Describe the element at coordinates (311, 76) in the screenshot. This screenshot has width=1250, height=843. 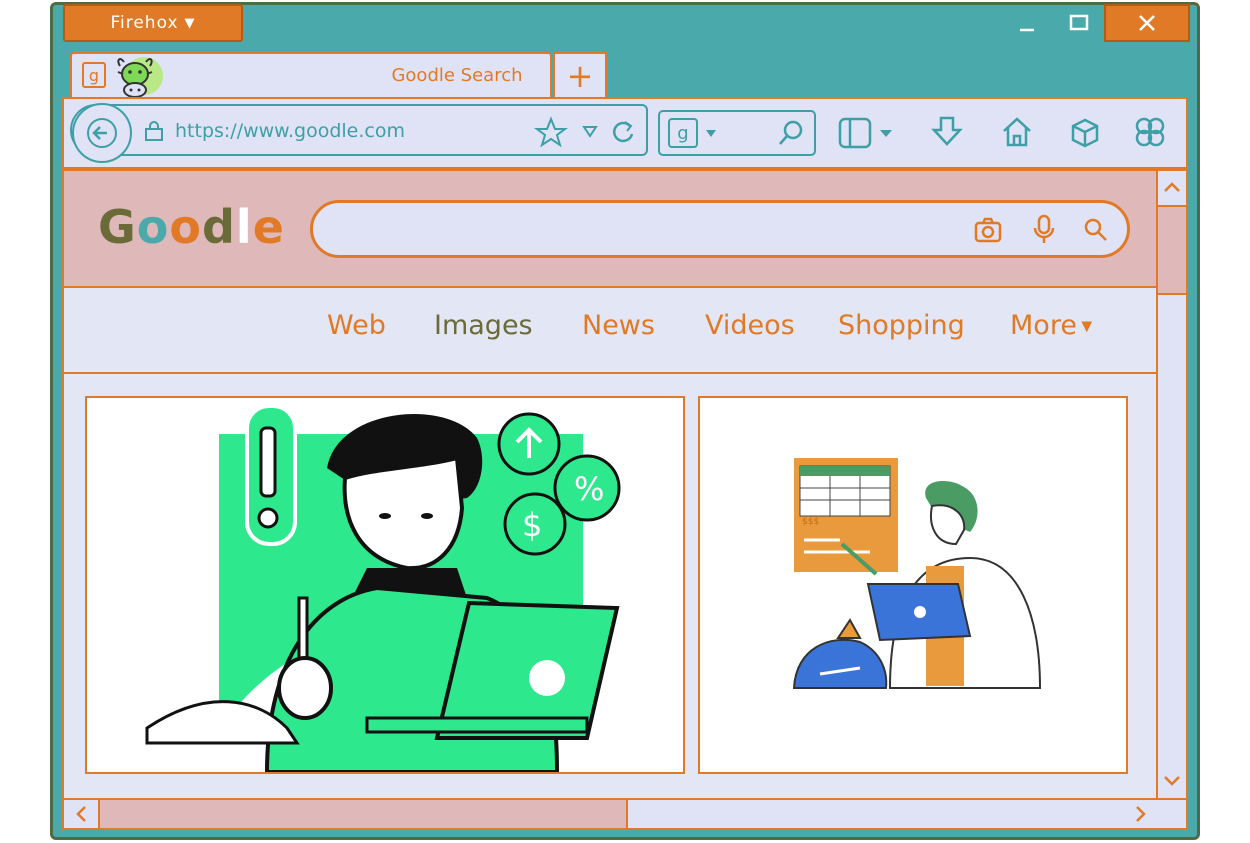
I see `tab-goodle-search: g Goodle Search` at that location.